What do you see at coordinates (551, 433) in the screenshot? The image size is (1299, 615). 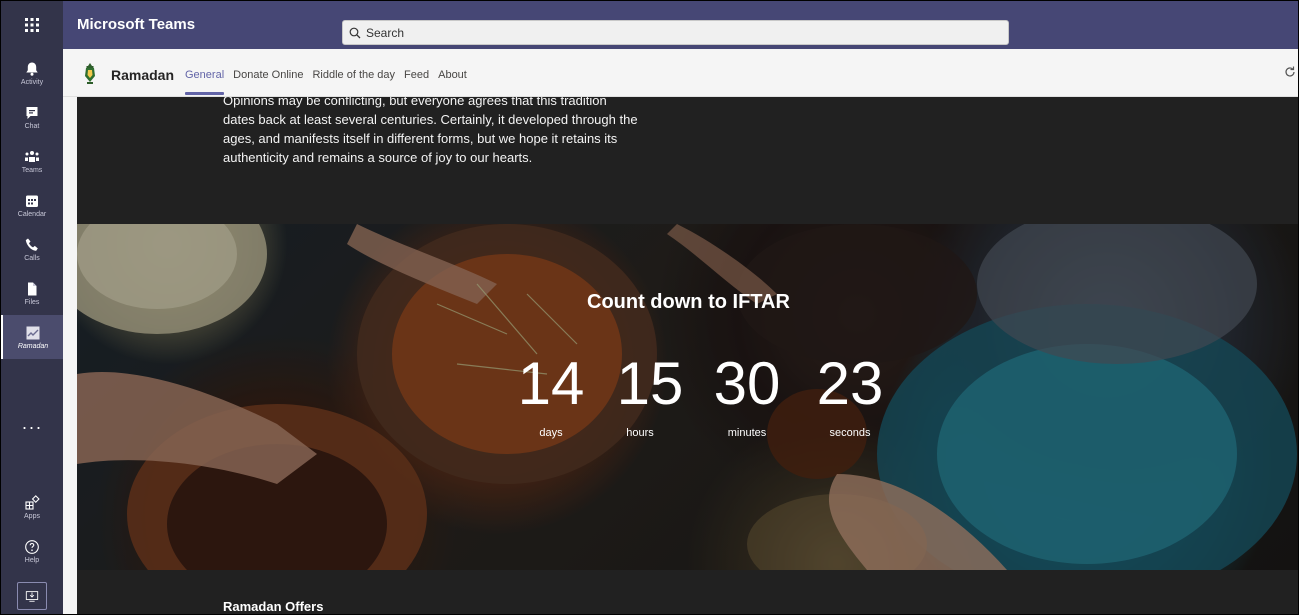 I see `countdown-days-label: days` at bounding box center [551, 433].